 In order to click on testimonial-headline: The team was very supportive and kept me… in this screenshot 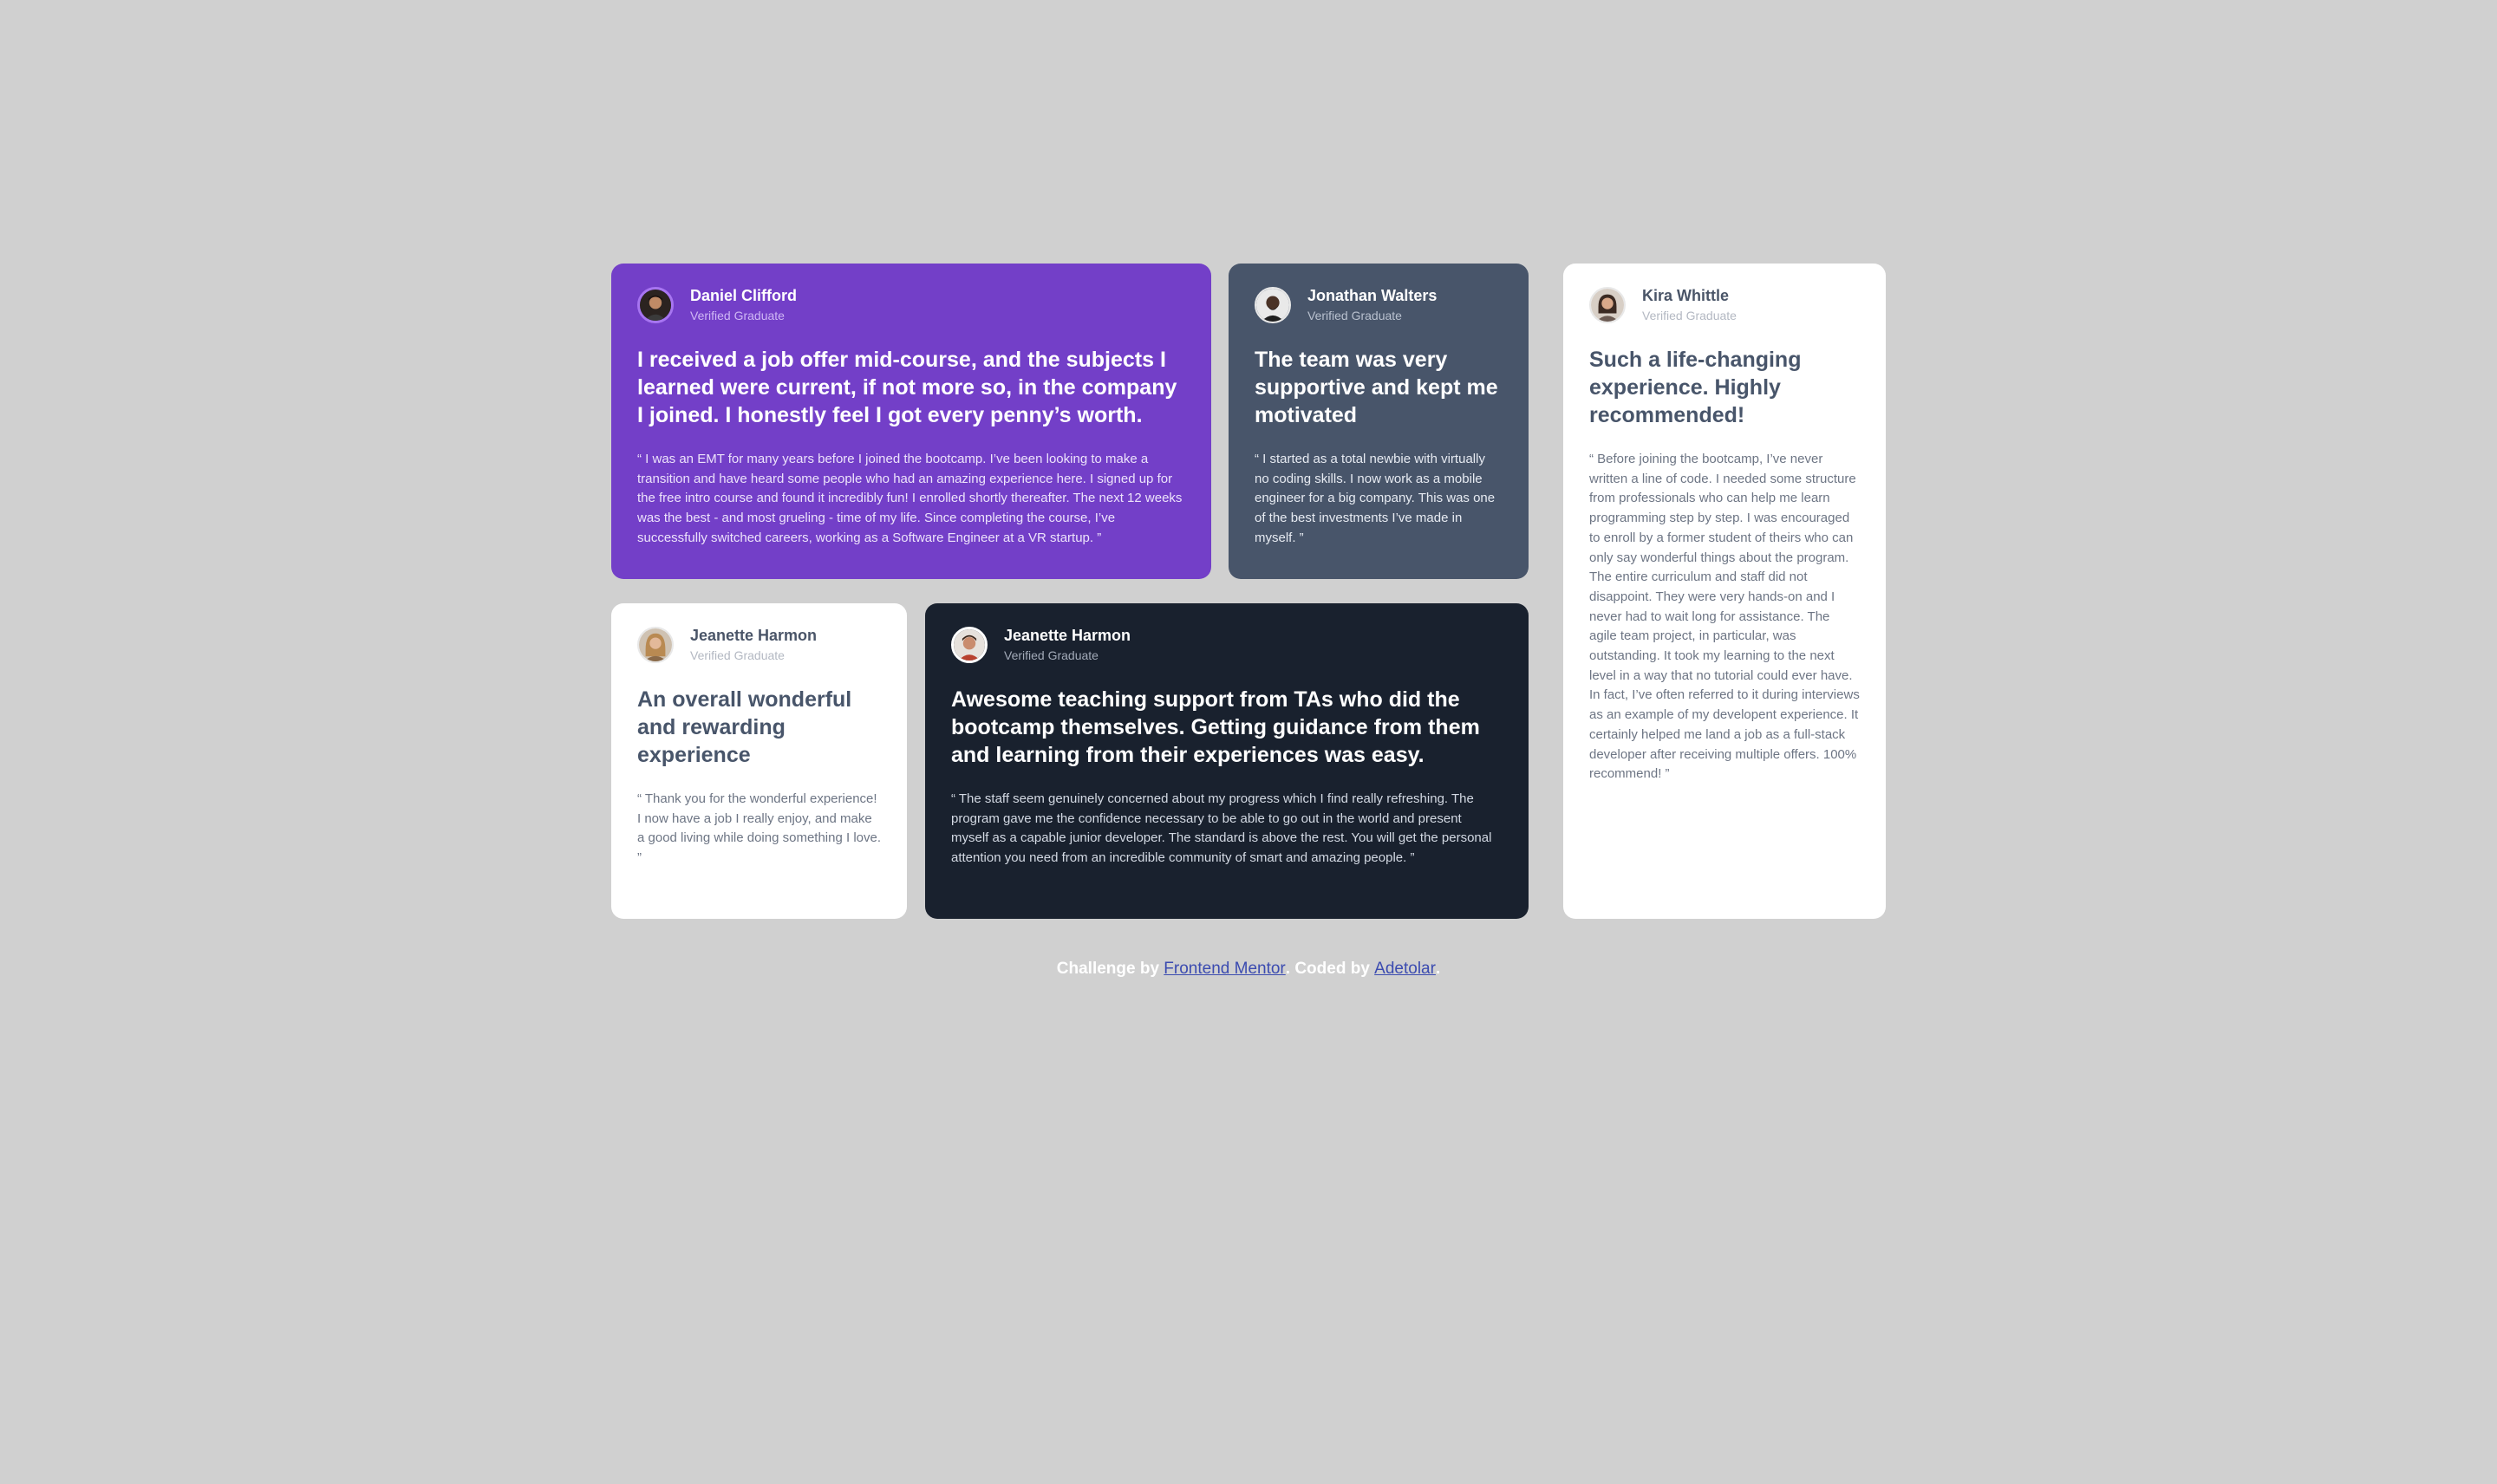, I will do `click(1376, 387)`.